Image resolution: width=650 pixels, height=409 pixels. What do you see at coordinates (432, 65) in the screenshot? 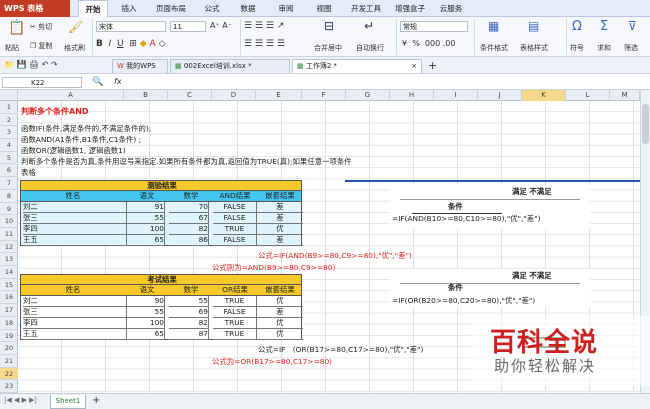
I see `add-tab-button: +` at bounding box center [432, 65].